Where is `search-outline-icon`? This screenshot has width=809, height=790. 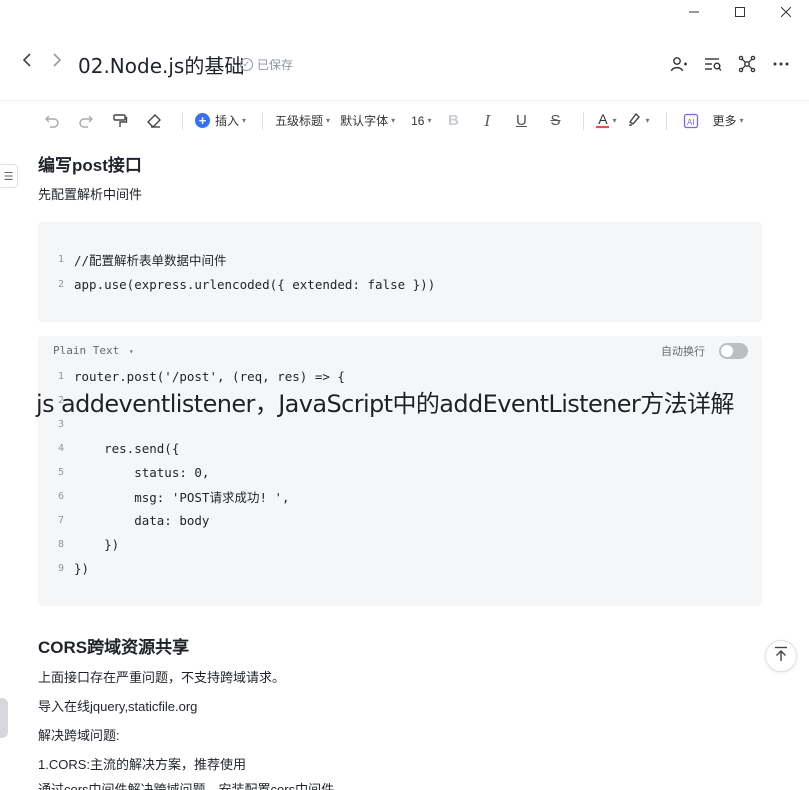
search-outline-icon is located at coordinates (713, 64).